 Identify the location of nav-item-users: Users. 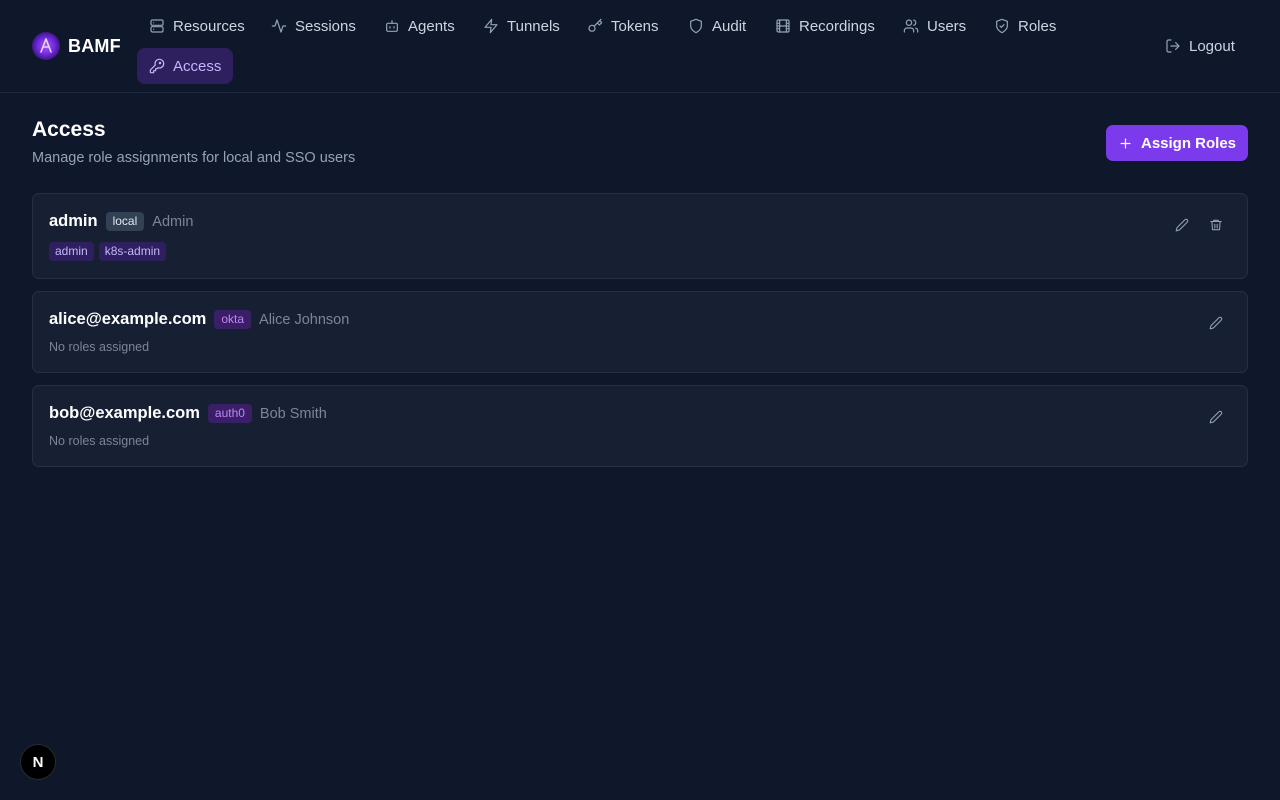
(934, 26).